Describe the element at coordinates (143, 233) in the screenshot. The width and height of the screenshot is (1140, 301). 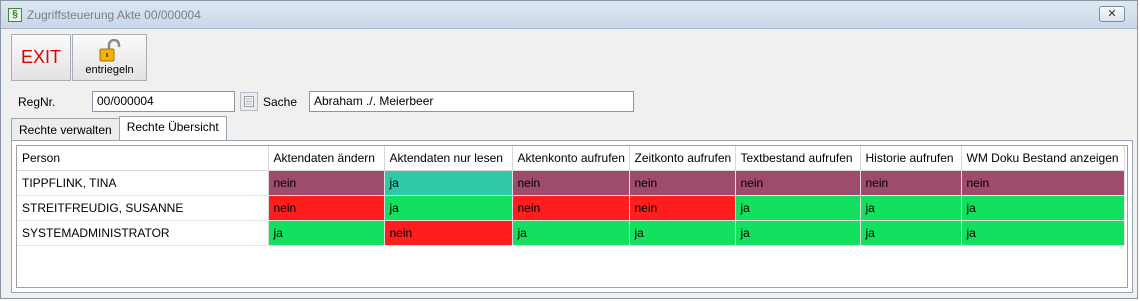
I see `person-cell: SYSTEMADMINISTRATOR` at that location.